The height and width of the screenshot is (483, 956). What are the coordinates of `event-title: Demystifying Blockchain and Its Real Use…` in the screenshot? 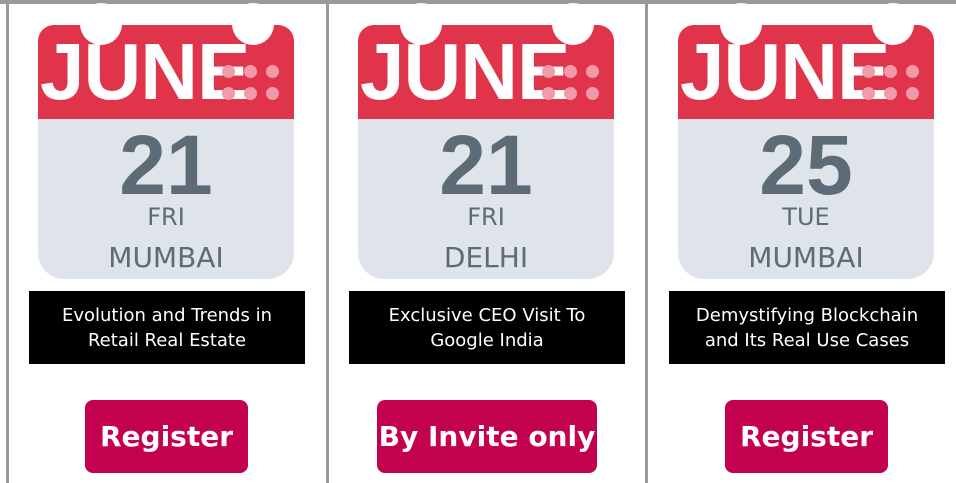 It's located at (807, 327).